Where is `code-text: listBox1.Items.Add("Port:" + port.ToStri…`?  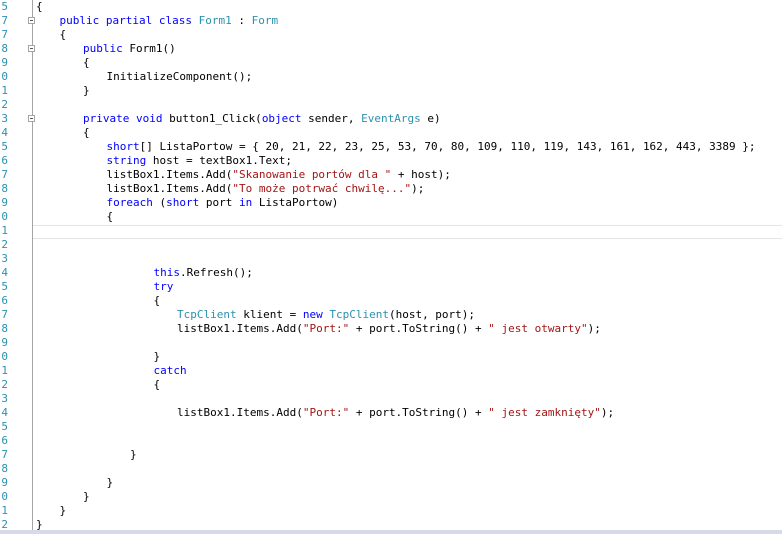 code-text: listBox1.Items.Add("Port:" + port.ToStri… is located at coordinates (389, 329).